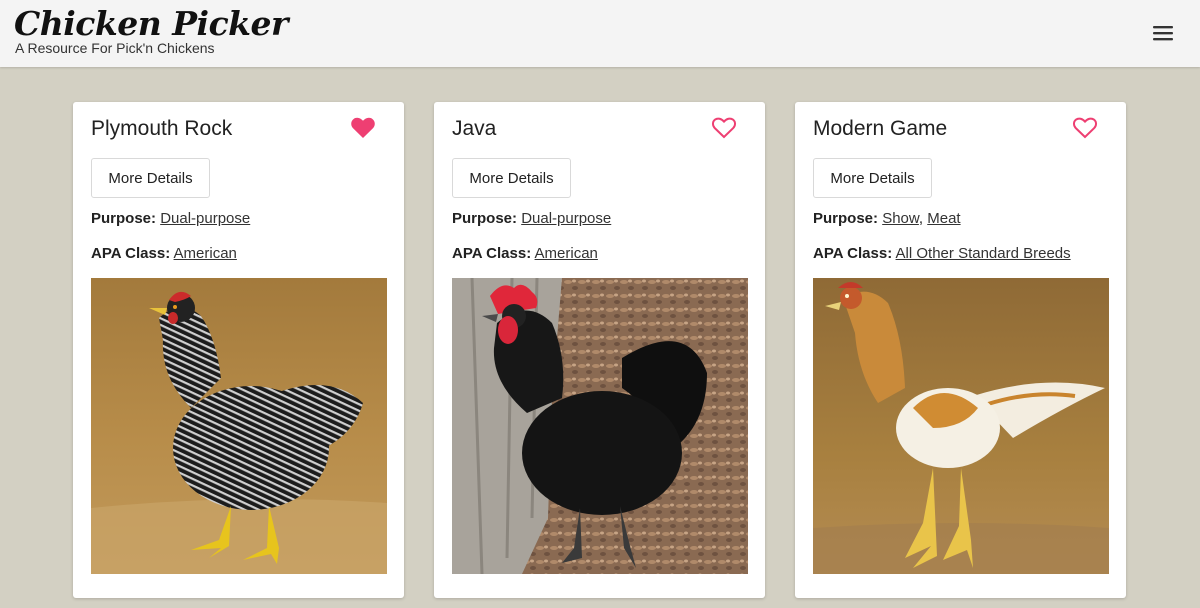 The height and width of the screenshot is (608, 1200). I want to click on purpose-link: Show, so click(900, 218).